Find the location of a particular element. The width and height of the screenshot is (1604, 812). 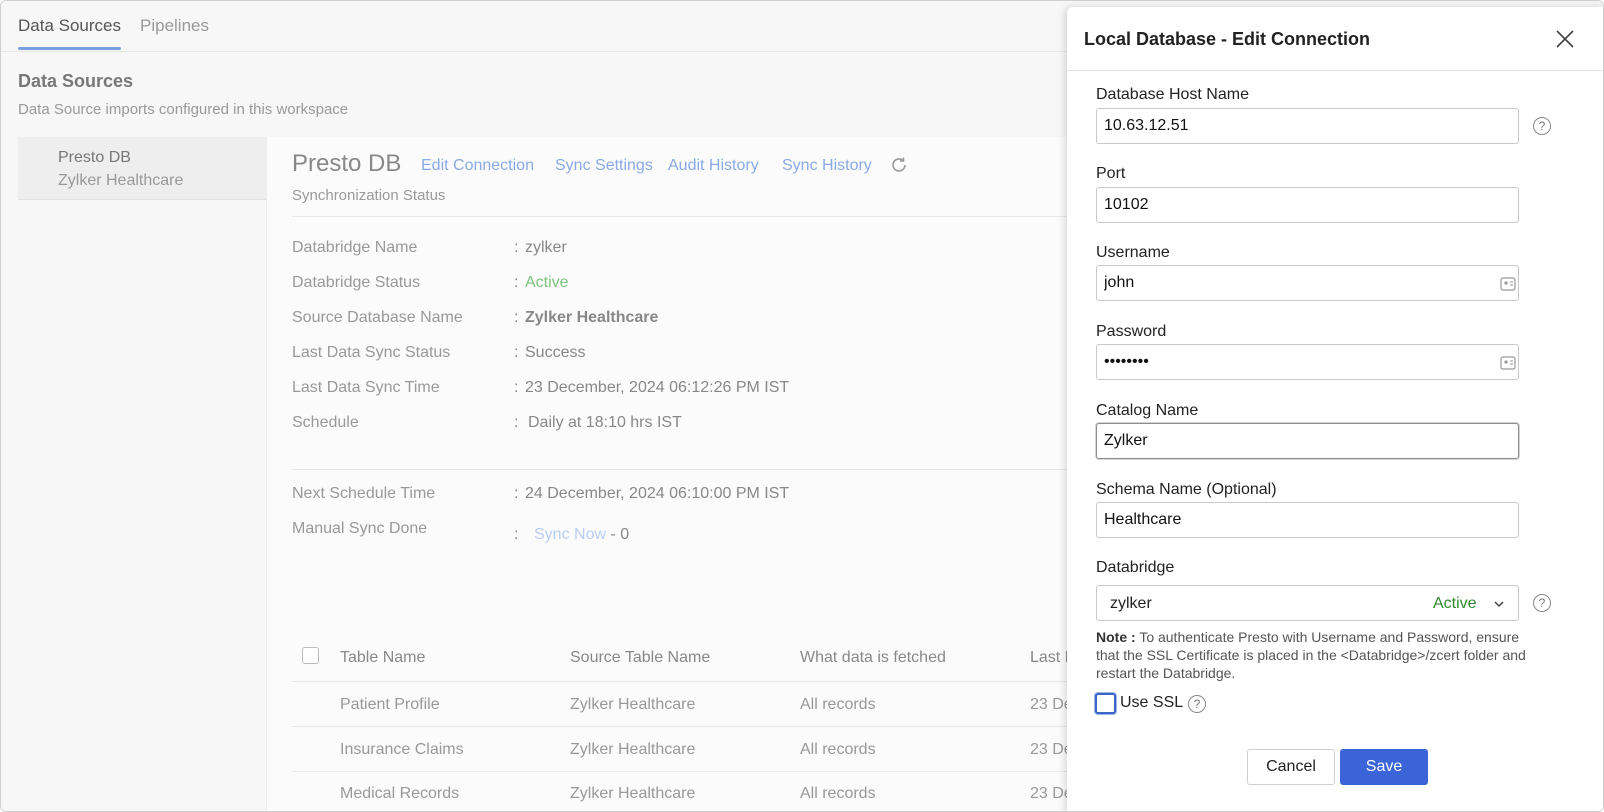

password-label: Password is located at coordinates (1131, 331).